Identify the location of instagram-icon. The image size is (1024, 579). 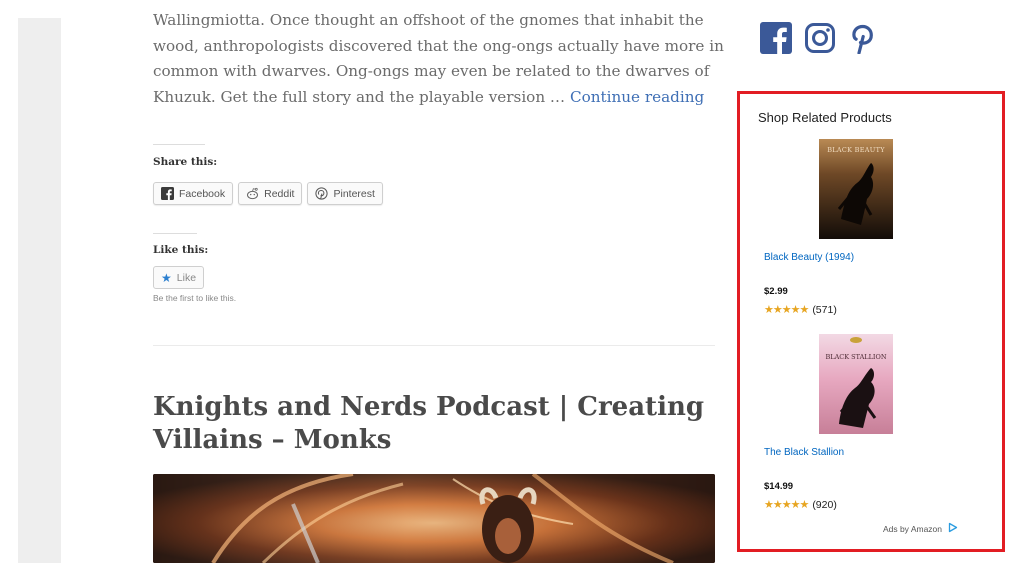
(820, 38).